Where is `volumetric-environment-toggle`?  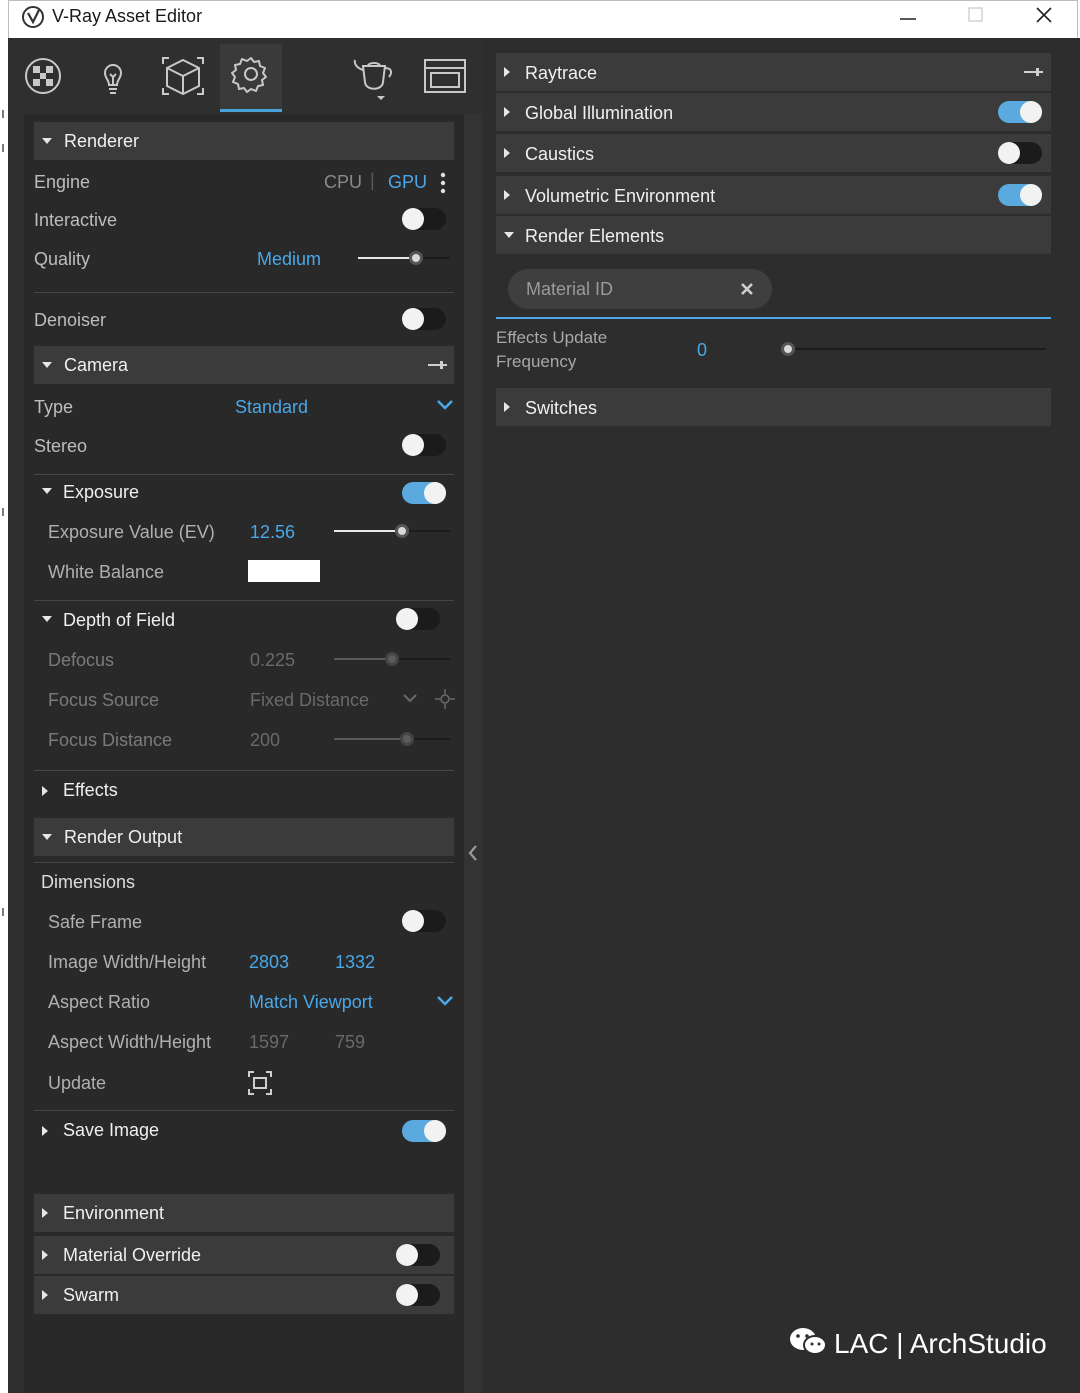 volumetric-environment-toggle is located at coordinates (1020, 195).